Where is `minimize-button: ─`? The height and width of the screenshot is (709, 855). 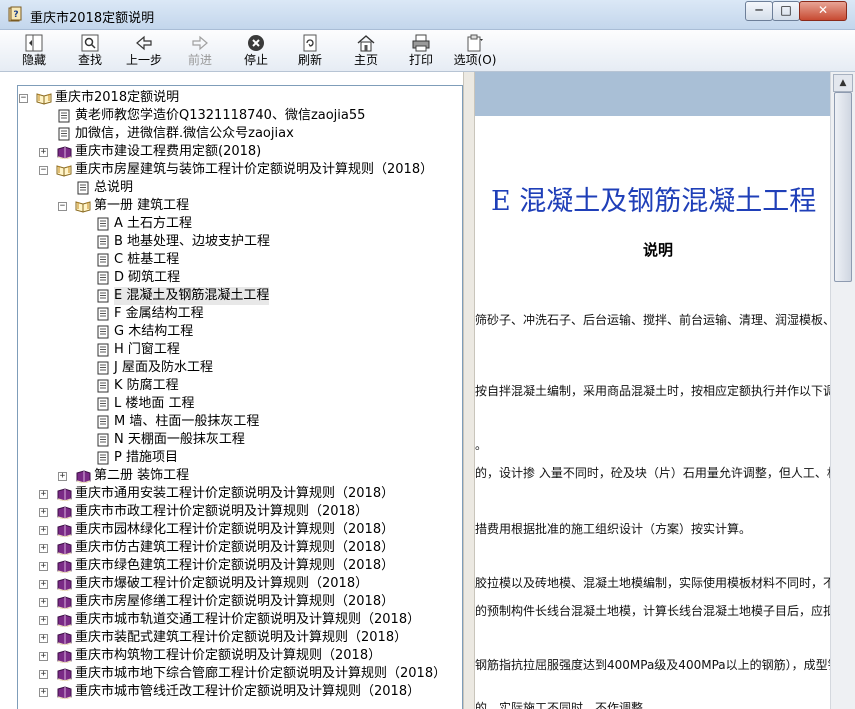 minimize-button: ─ is located at coordinates (759, 11).